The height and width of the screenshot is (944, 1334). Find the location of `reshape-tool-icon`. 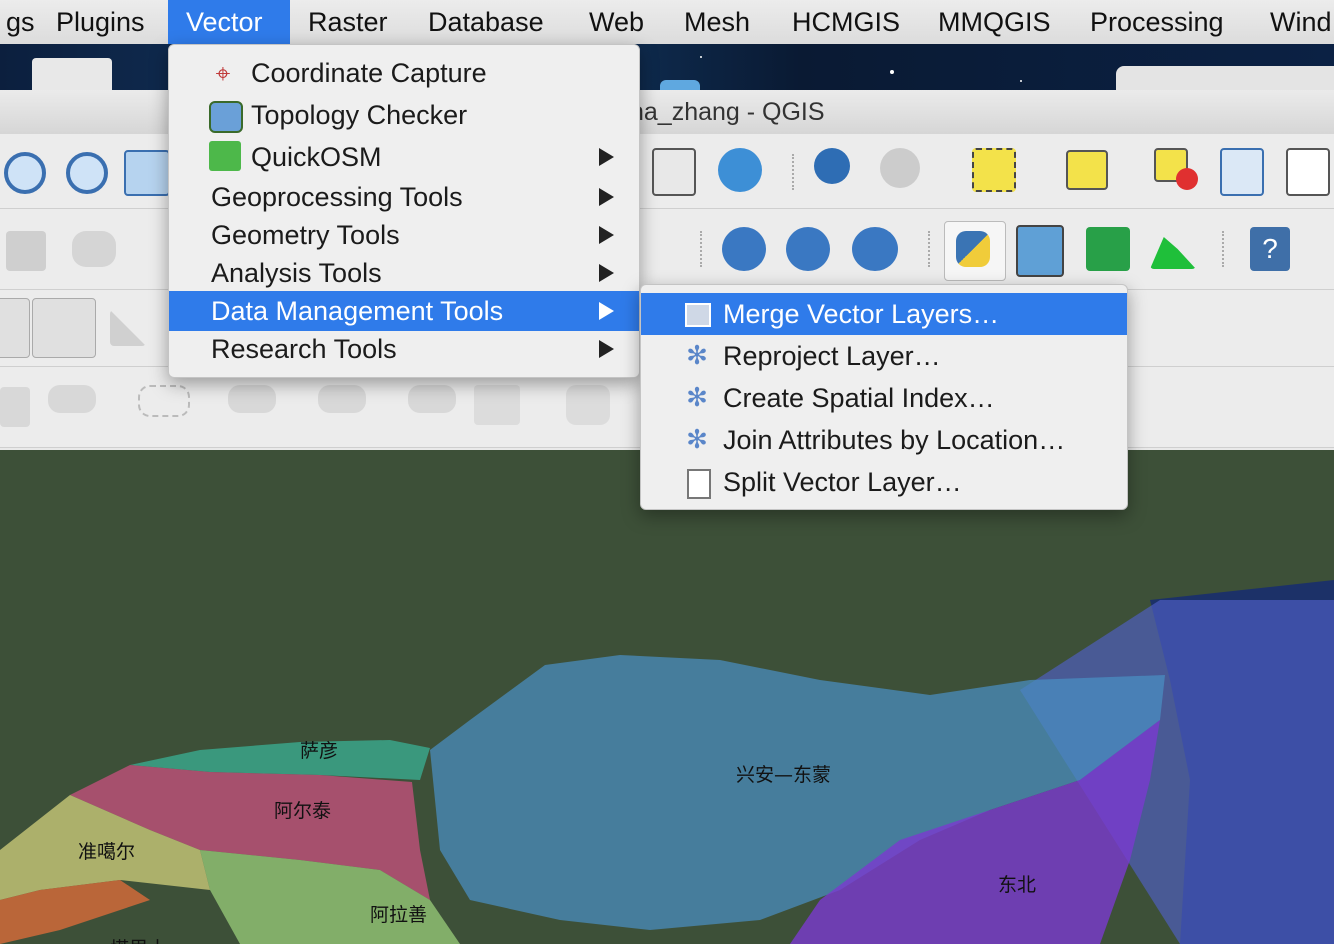

reshape-tool-icon is located at coordinates (588, 405).